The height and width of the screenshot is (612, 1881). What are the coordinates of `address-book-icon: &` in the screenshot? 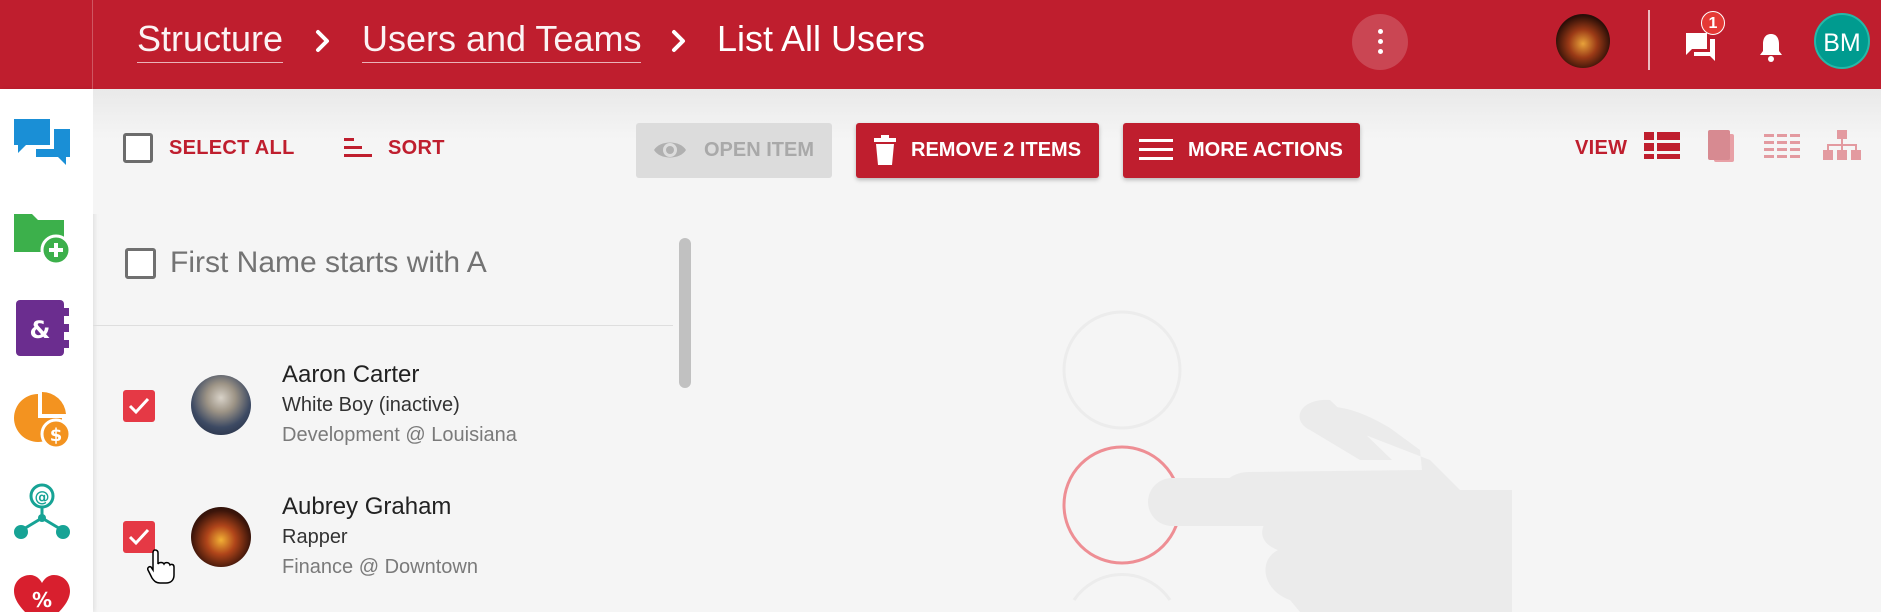 It's located at (42, 328).